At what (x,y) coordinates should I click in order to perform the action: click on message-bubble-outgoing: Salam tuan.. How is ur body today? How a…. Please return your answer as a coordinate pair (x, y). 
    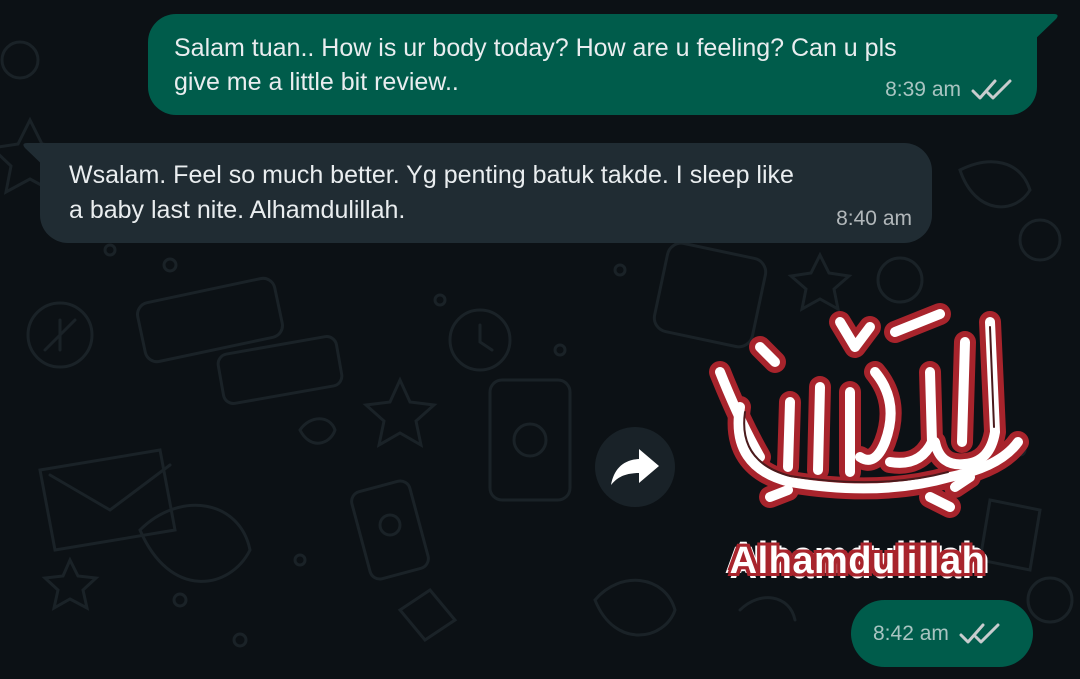
    Looking at the image, I should click on (592, 64).